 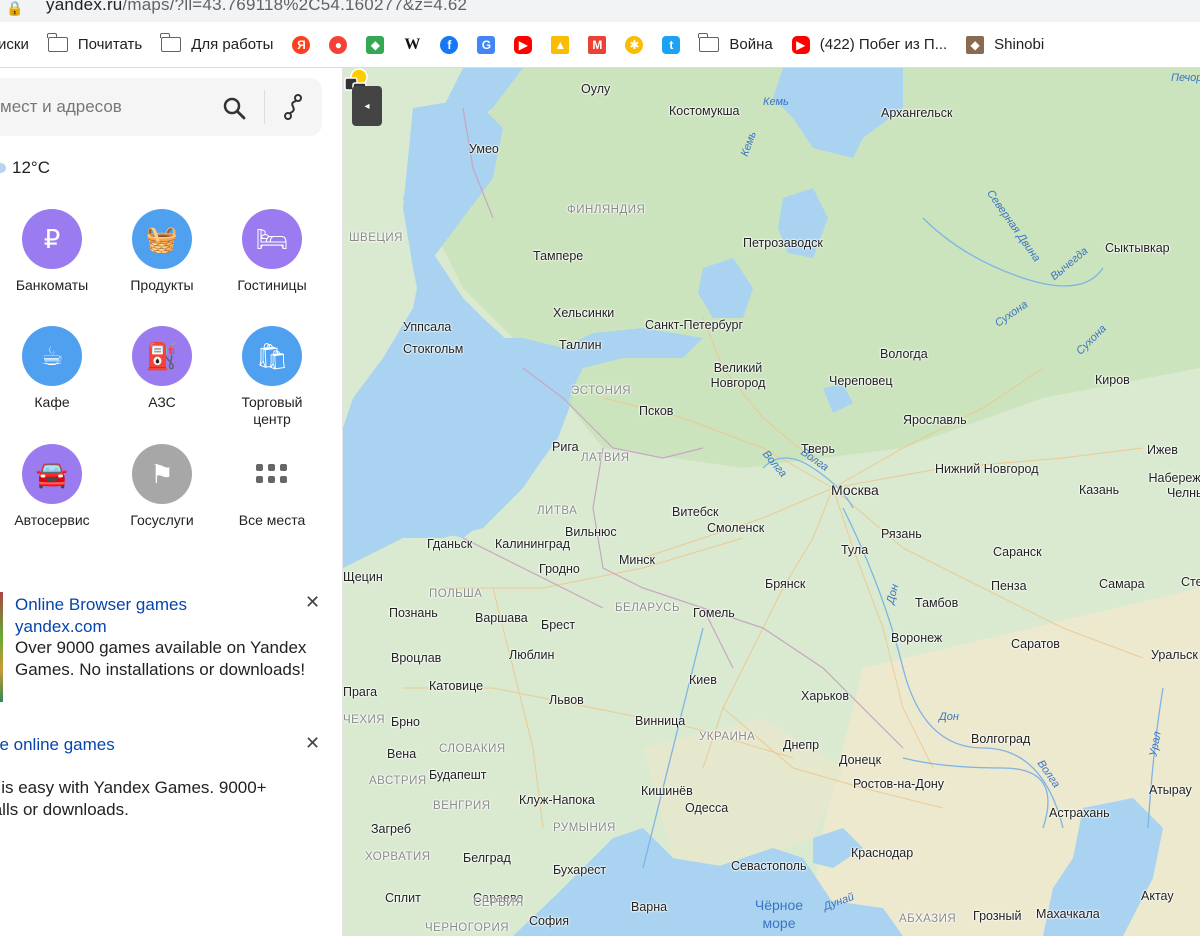 What do you see at coordinates (882, 853) in the screenshot?
I see `city-label: Краснодар` at bounding box center [882, 853].